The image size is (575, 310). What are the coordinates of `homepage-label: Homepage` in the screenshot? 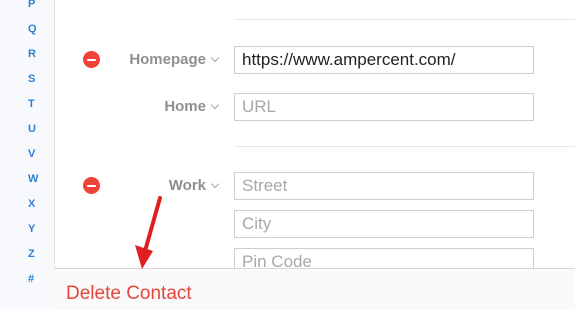 It's located at (167, 59).